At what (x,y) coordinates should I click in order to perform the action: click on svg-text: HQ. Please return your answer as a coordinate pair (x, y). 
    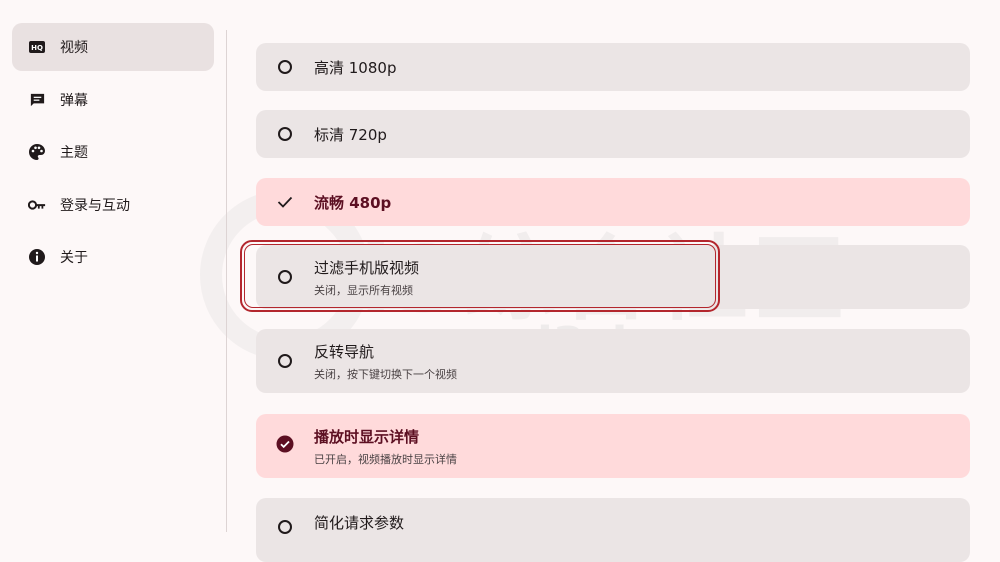
    Looking at the image, I should click on (37, 48).